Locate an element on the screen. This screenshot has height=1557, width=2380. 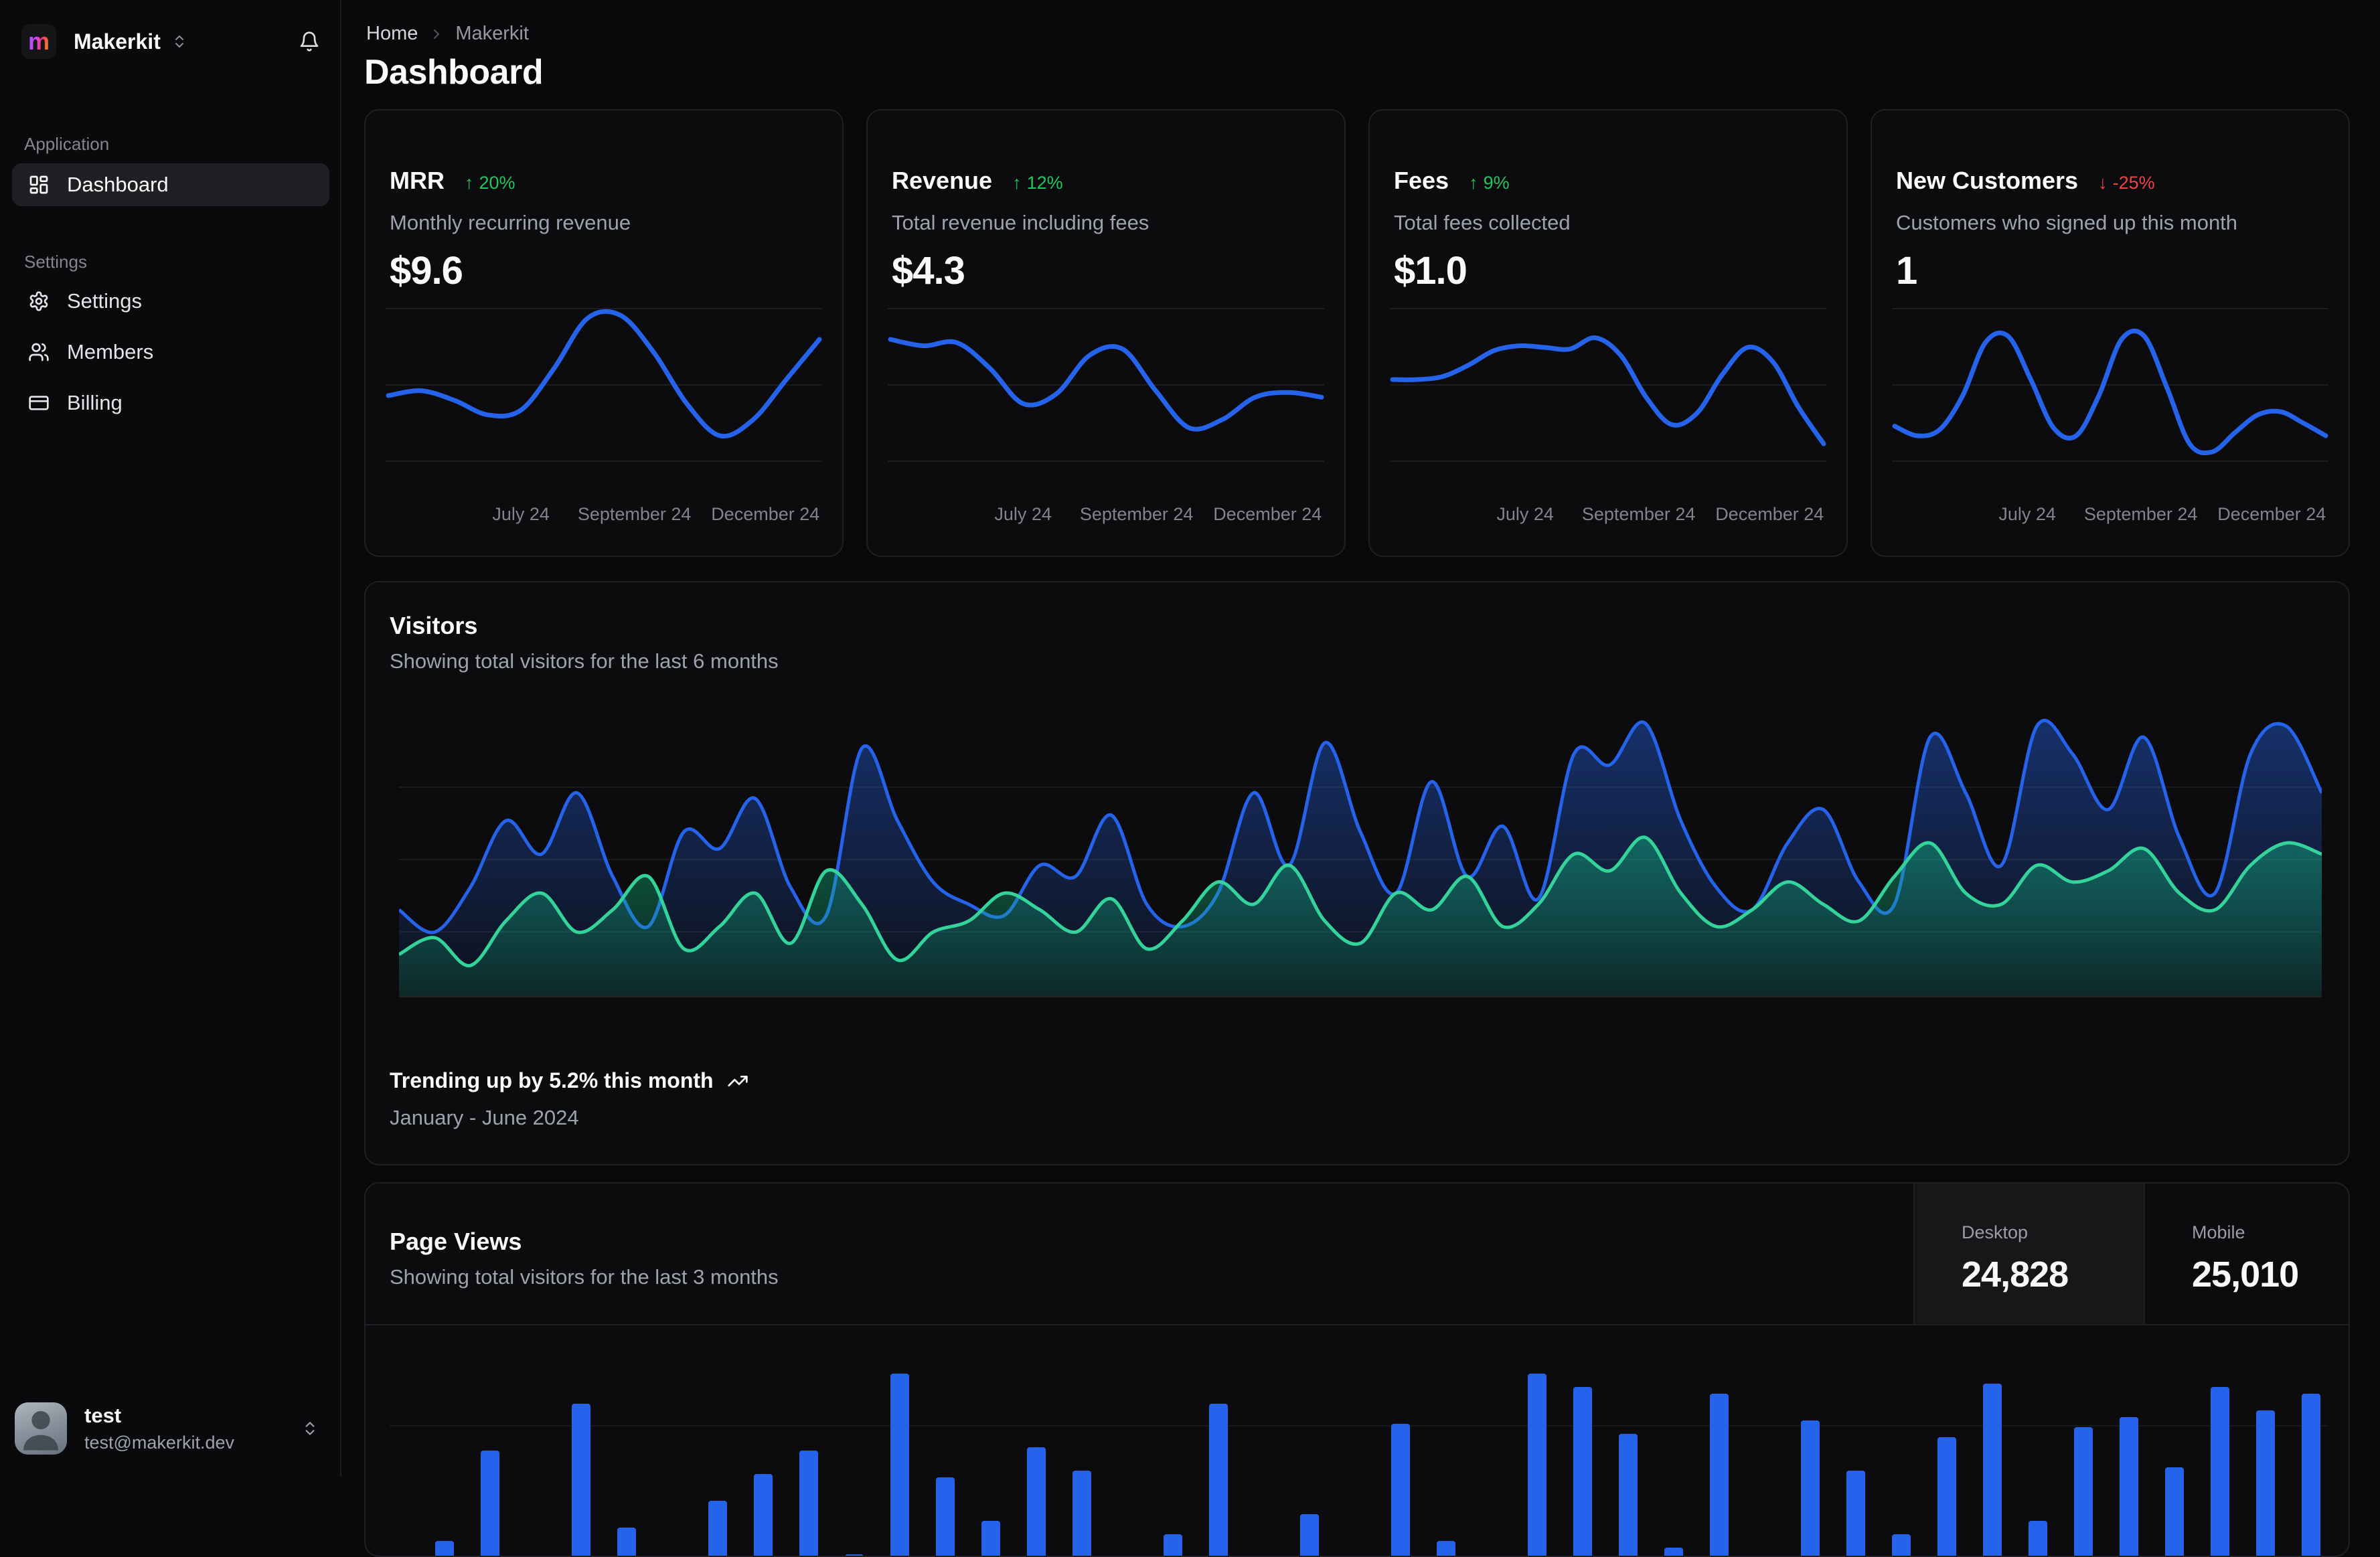
brand-logo: m is located at coordinates (38, 41).